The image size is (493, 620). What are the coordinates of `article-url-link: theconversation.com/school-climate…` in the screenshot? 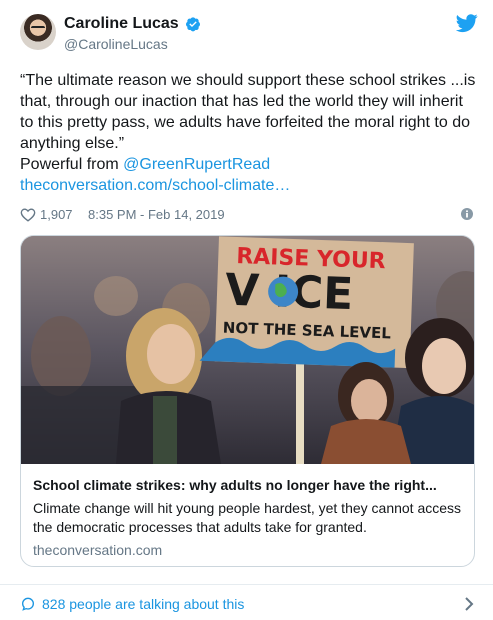 It's located at (155, 185).